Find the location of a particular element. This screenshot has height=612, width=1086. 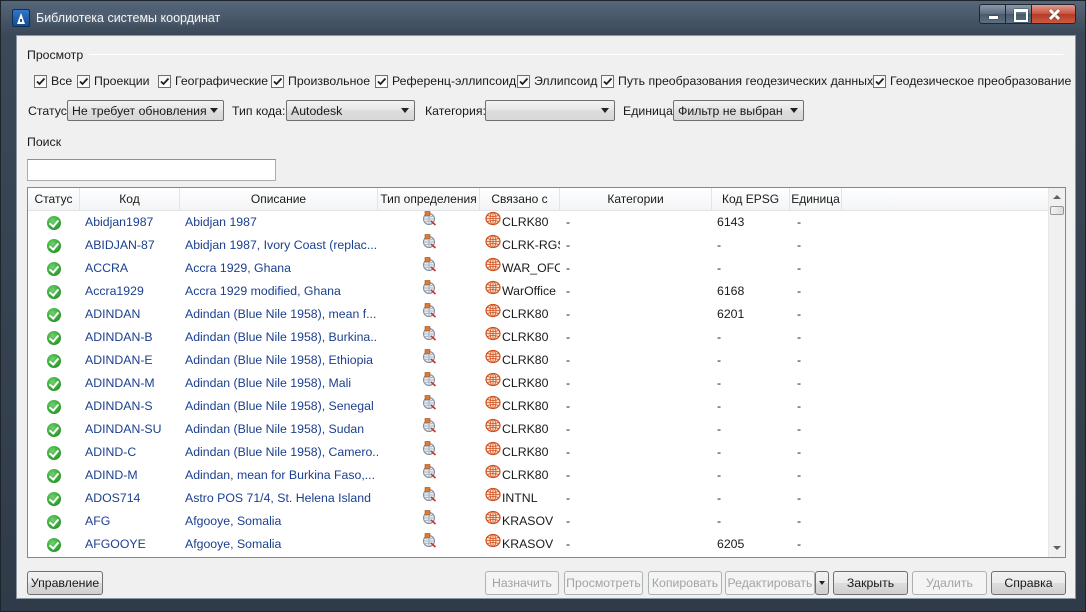

title-bar: Библиотека системы координат is located at coordinates (543, 18).